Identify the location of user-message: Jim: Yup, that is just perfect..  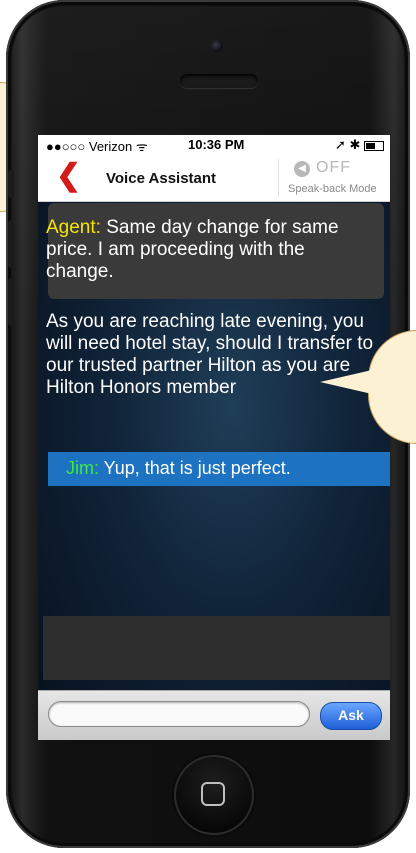
(178, 468).